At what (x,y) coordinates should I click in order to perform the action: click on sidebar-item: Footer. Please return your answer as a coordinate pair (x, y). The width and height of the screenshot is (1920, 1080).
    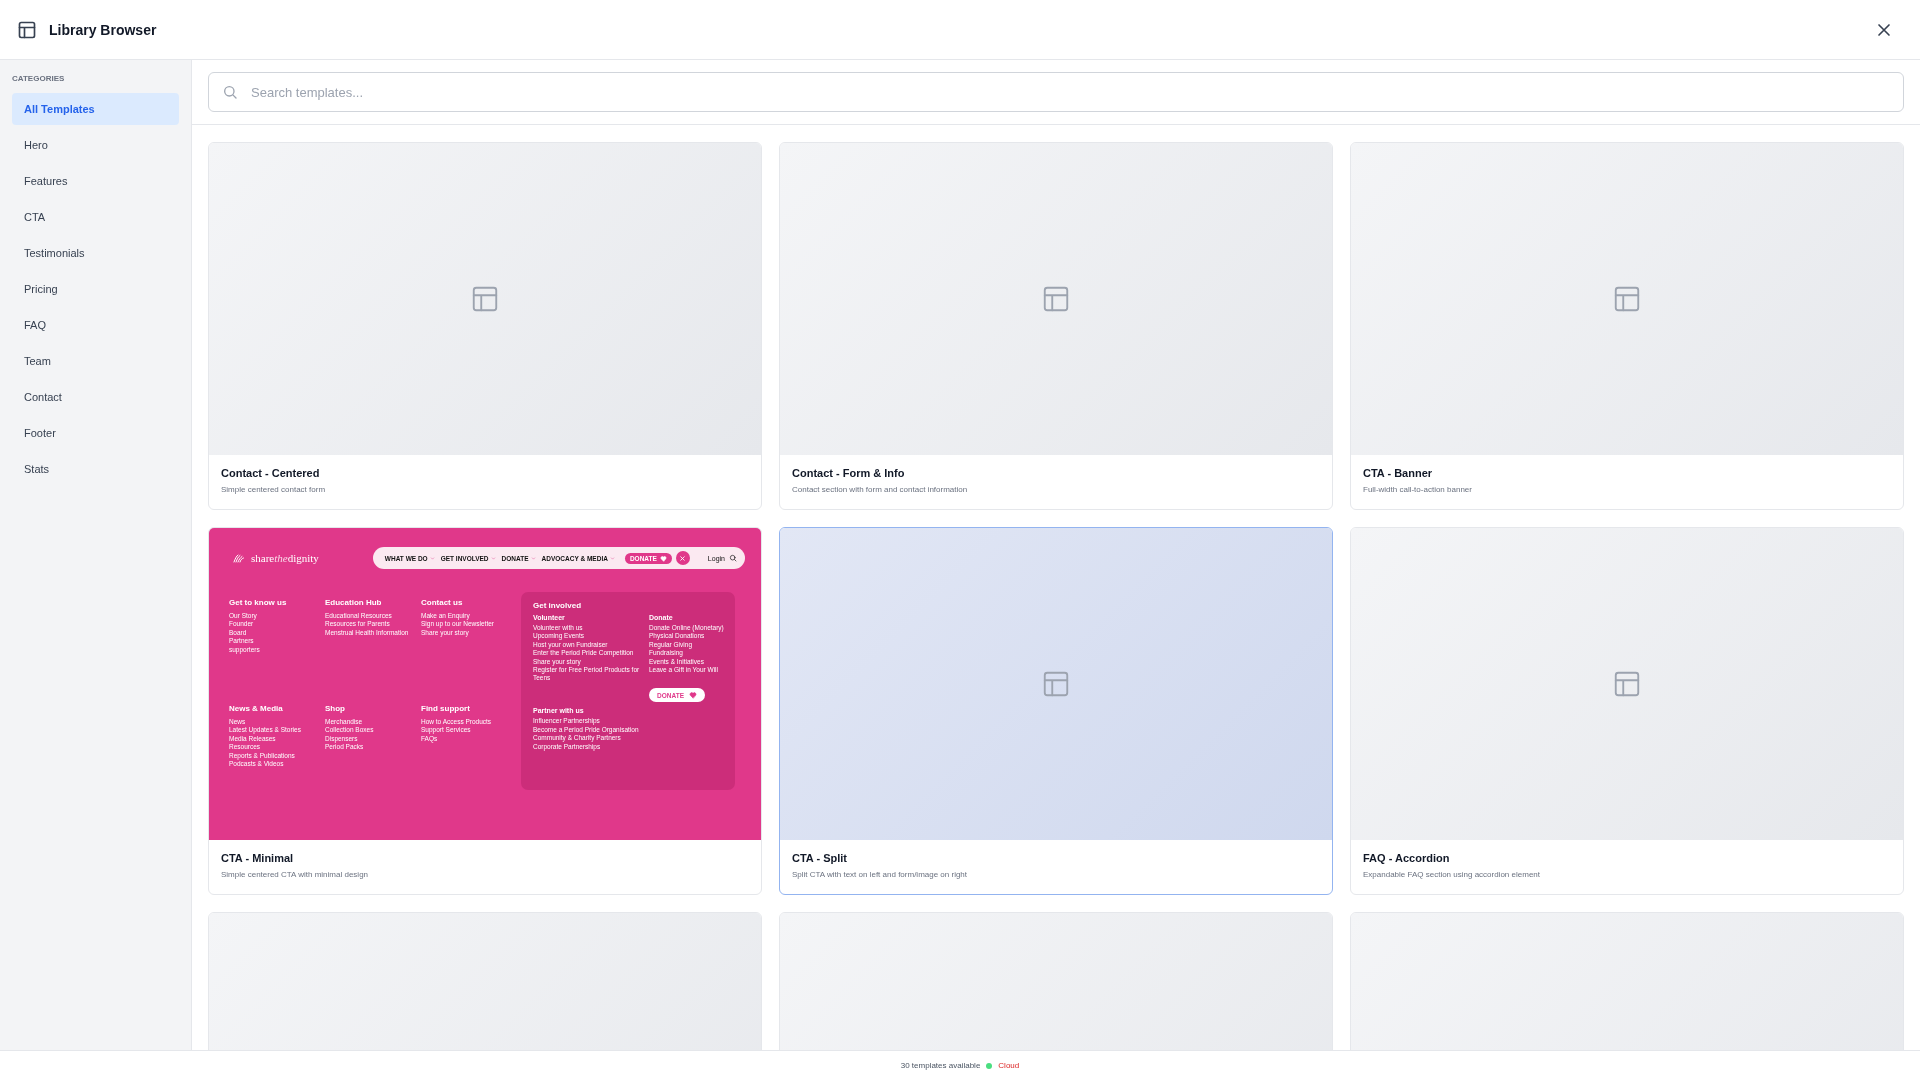
    Looking at the image, I should click on (95, 433).